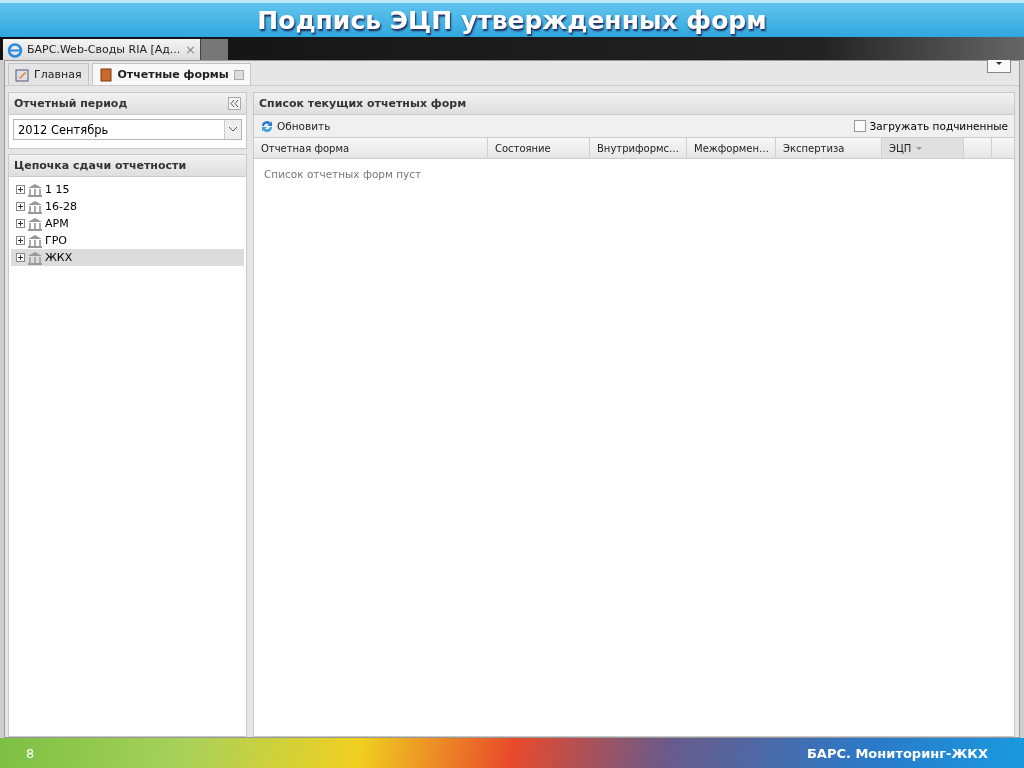 This screenshot has height=768, width=1024. What do you see at coordinates (343, 174) in the screenshot?
I see `empty-message: Список отчетных форм пуст` at bounding box center [343, 174].